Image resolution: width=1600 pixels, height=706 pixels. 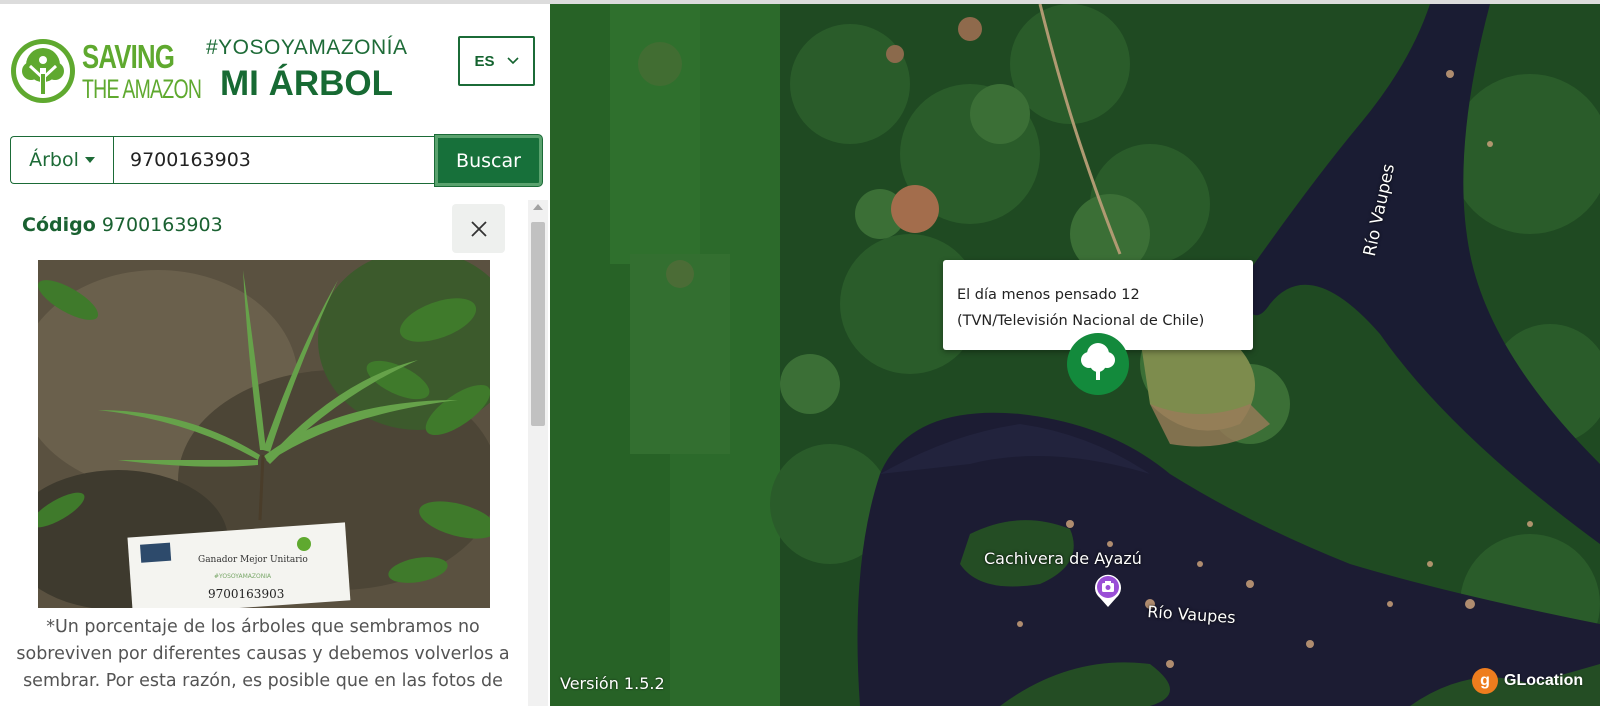 I want to click on search-bar: Árbol Buscar, so click(x=276, y=160).